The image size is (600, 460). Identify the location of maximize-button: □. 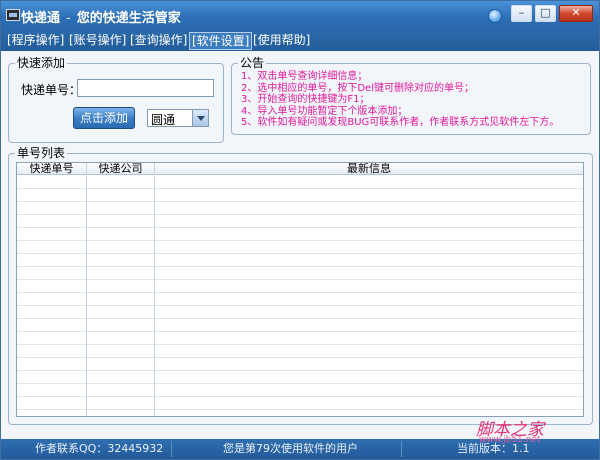
(545, 13).